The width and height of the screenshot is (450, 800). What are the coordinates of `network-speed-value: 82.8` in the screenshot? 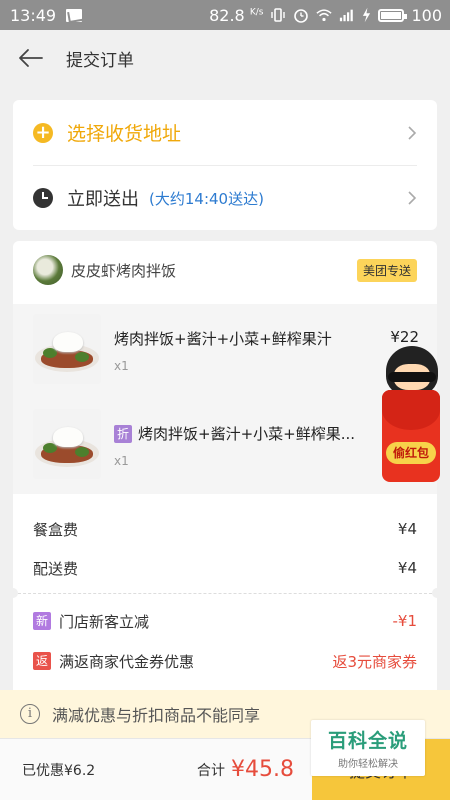 It's located at (227, 15).